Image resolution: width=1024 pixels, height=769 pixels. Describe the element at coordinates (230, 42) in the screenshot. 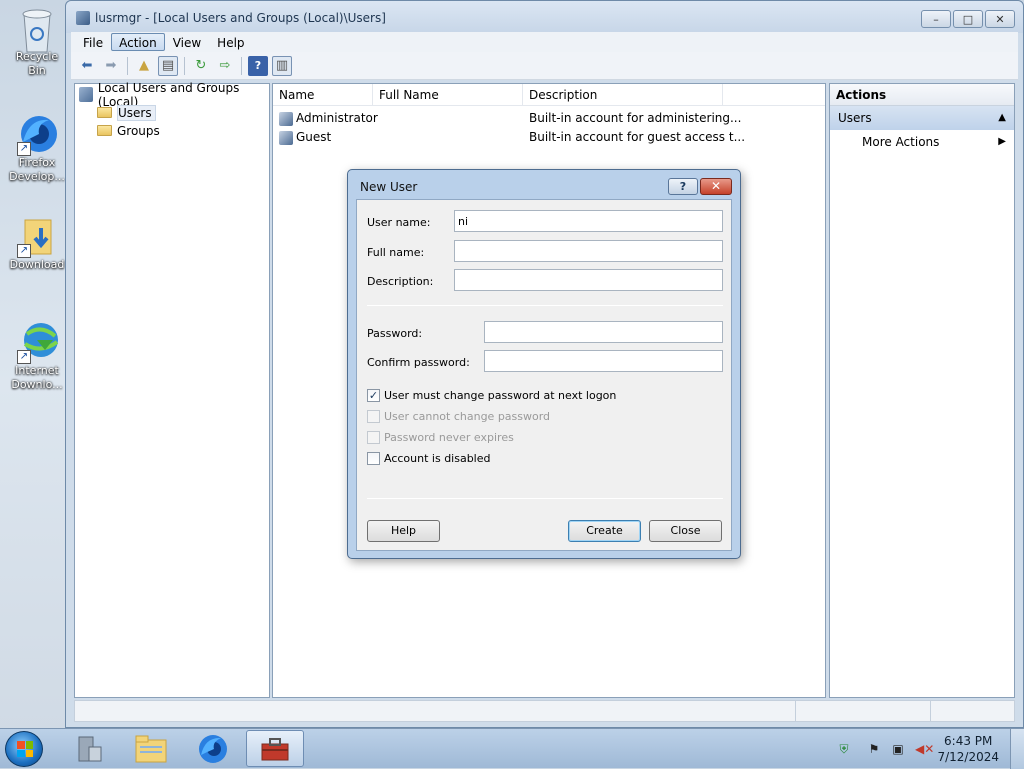

I see `menu-help: Help` at that location.